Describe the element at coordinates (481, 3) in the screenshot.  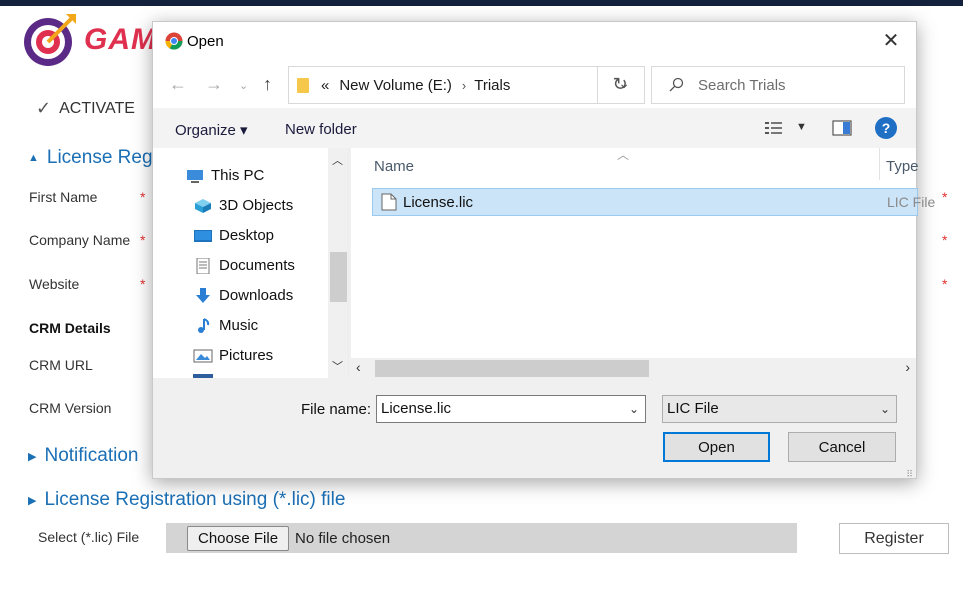
I see `top-bar` at that location.